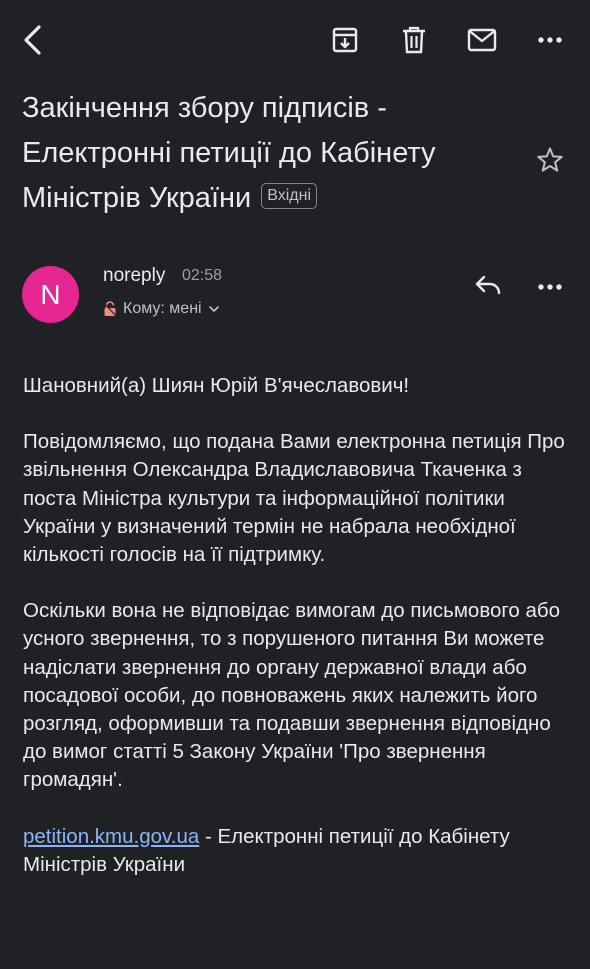  I want to click on archive-button, so click(345, 40).